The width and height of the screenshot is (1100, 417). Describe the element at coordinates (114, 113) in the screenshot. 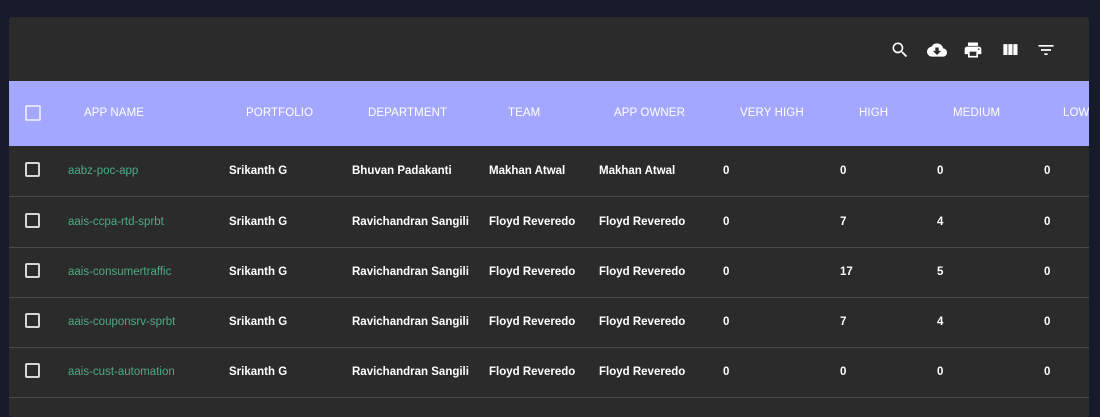

I see `column-header-app-name: APP NAME` at that location.